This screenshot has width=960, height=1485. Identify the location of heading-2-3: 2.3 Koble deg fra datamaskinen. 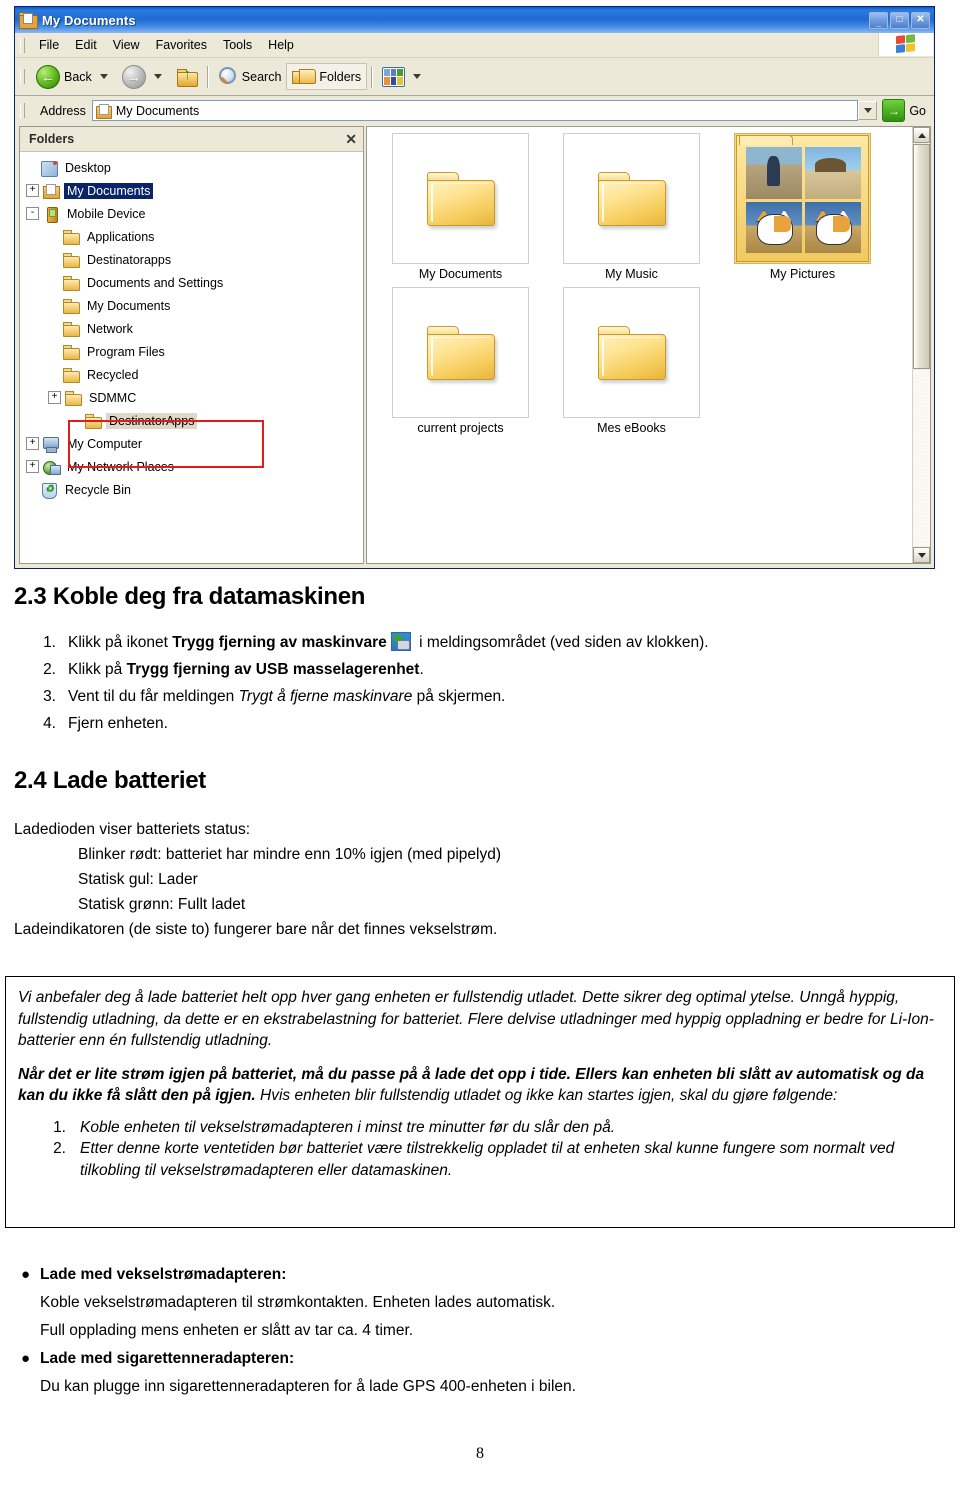
(190, 596).